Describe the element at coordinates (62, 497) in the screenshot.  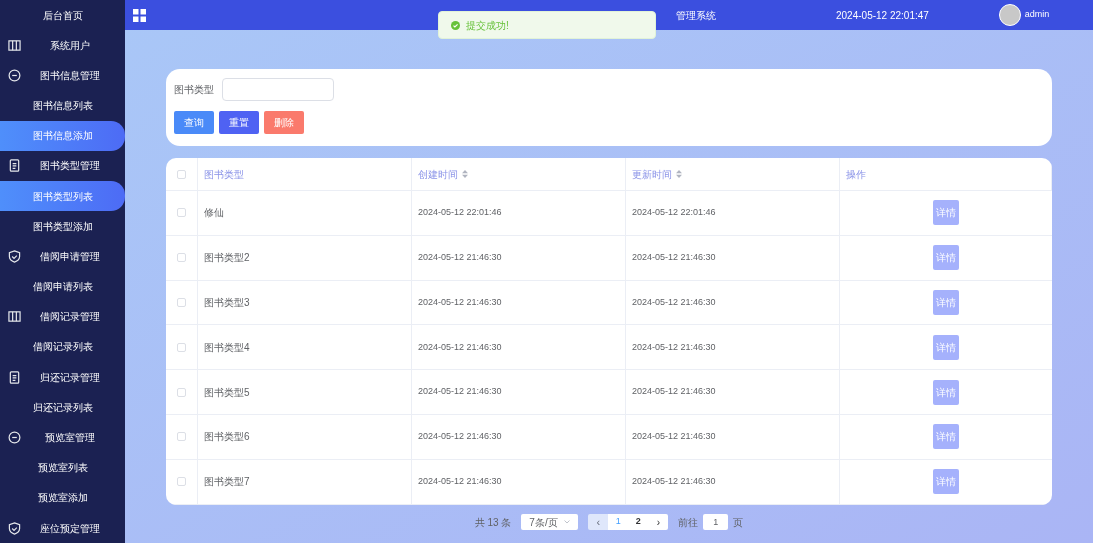
I see `sidebar-item: 预览室添加` at that location.